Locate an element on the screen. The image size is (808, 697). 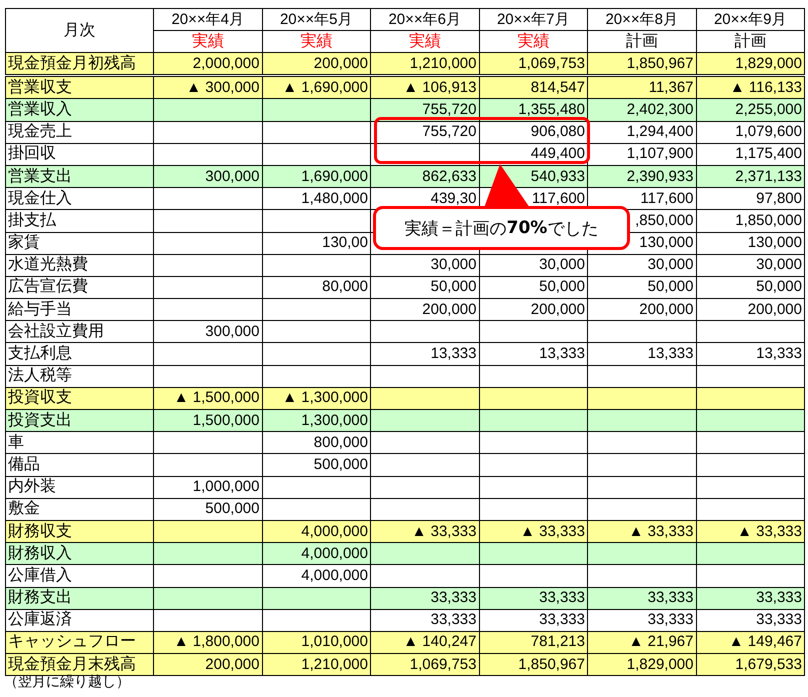
row-label: 備品 is located at coordinates (80, 465).